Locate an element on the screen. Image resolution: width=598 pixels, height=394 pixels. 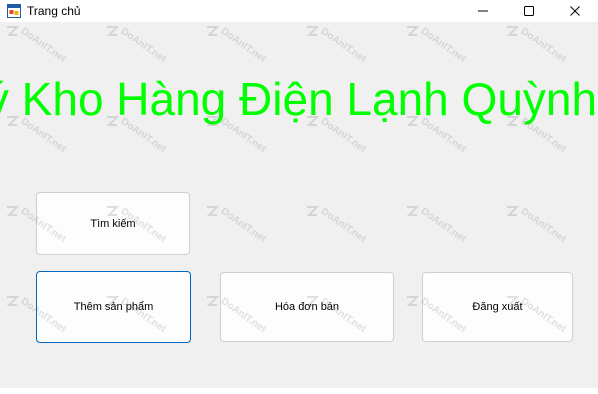
minimize-button is located at coordinates (483, 11).